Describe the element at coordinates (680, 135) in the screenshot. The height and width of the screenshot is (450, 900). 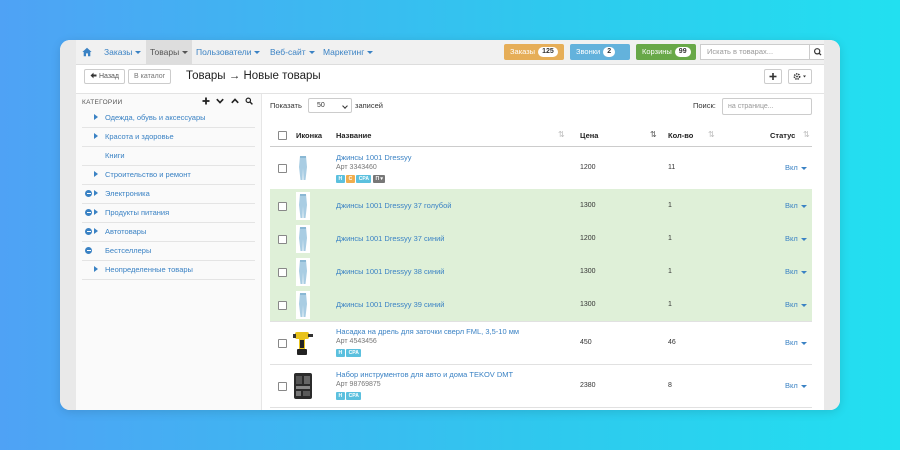
I see `col-qty: Кол-во` at that location.